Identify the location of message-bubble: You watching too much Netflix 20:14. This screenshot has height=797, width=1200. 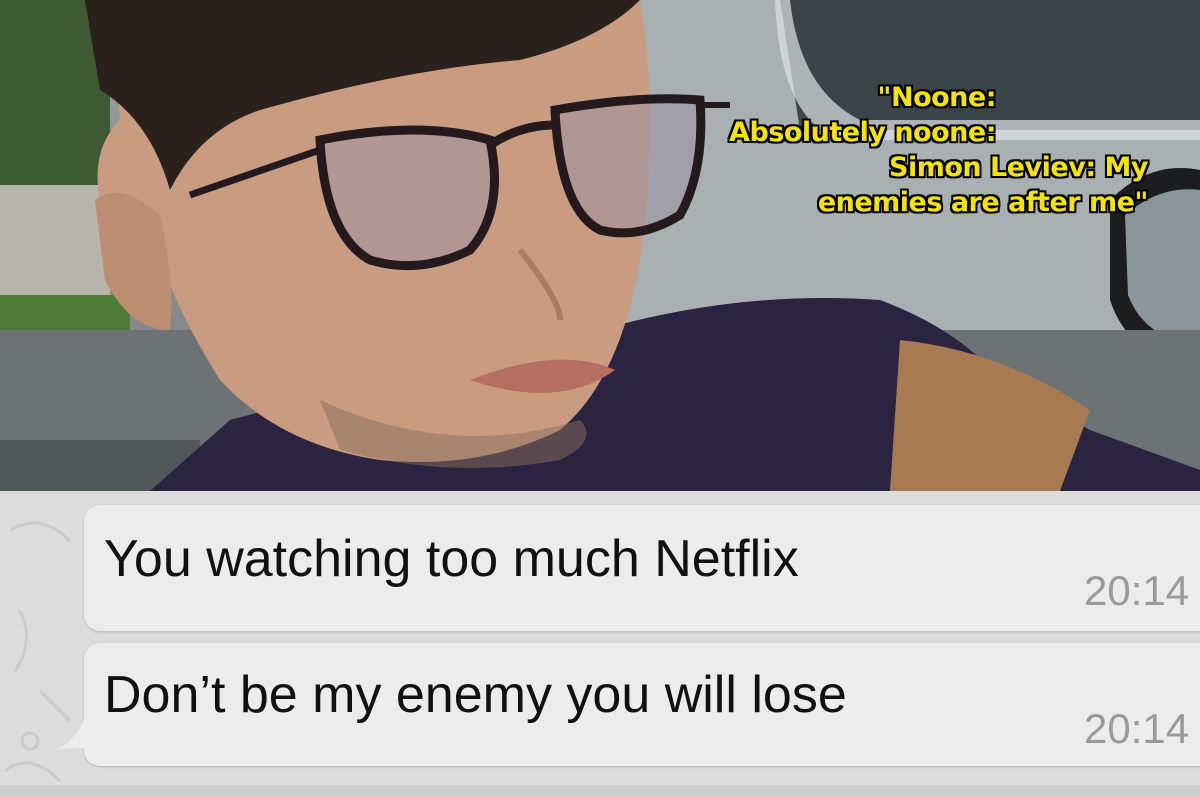
(642, 568).